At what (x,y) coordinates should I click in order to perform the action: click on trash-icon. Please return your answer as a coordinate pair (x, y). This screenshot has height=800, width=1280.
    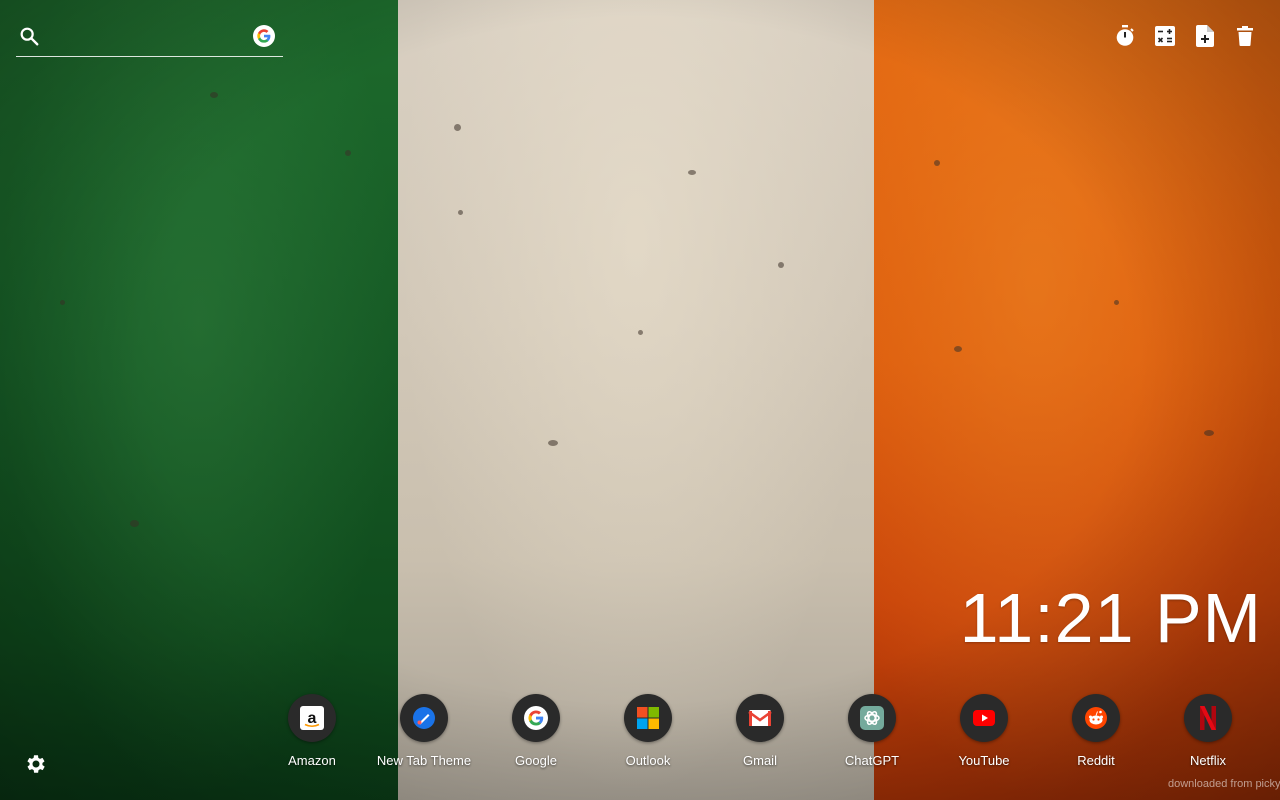
    Looking at the image, I should click on (1245, 36).